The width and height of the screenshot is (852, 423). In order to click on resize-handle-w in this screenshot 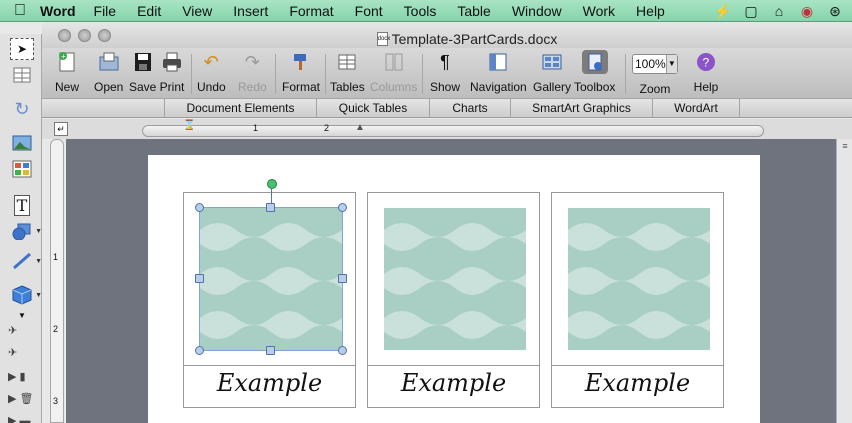, I will do `click(199, 278)`.